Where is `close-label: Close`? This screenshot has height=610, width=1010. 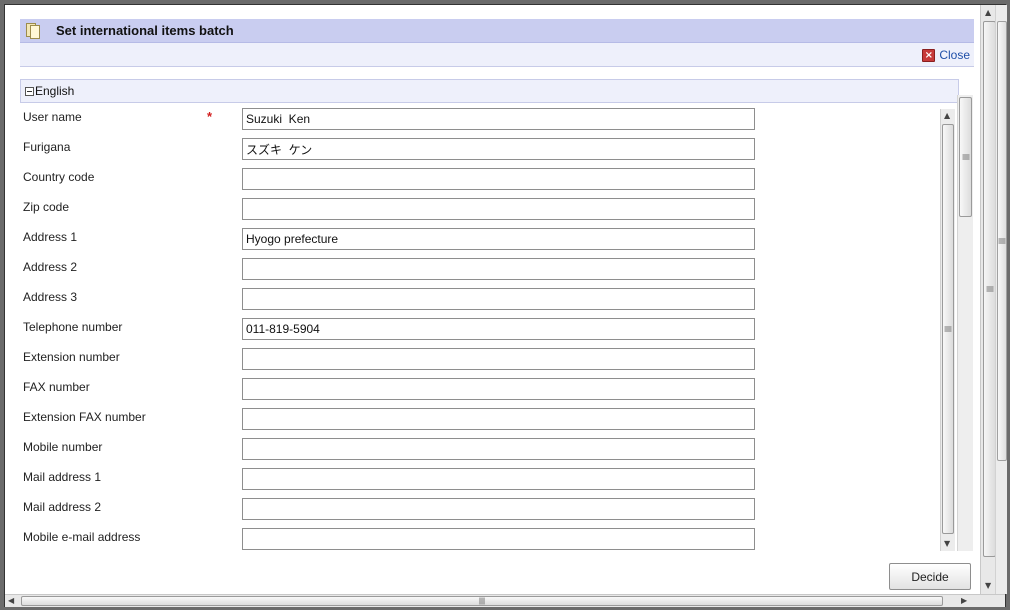 close-label: Close is located at coordinates (954, 55).